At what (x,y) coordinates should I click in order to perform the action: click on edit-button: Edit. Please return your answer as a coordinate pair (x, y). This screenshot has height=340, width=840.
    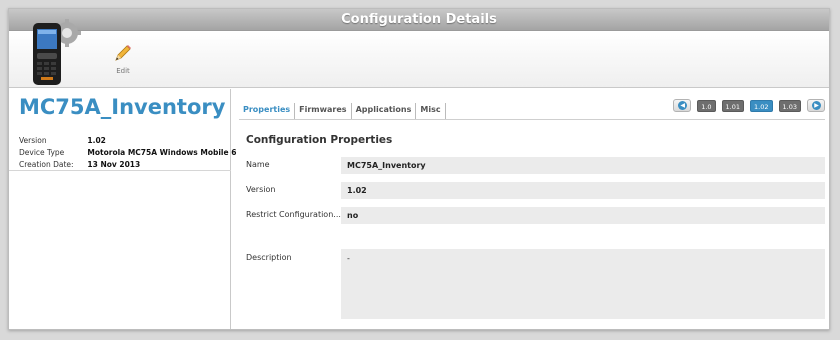
    Looking at the image, I should click on (123, 59).